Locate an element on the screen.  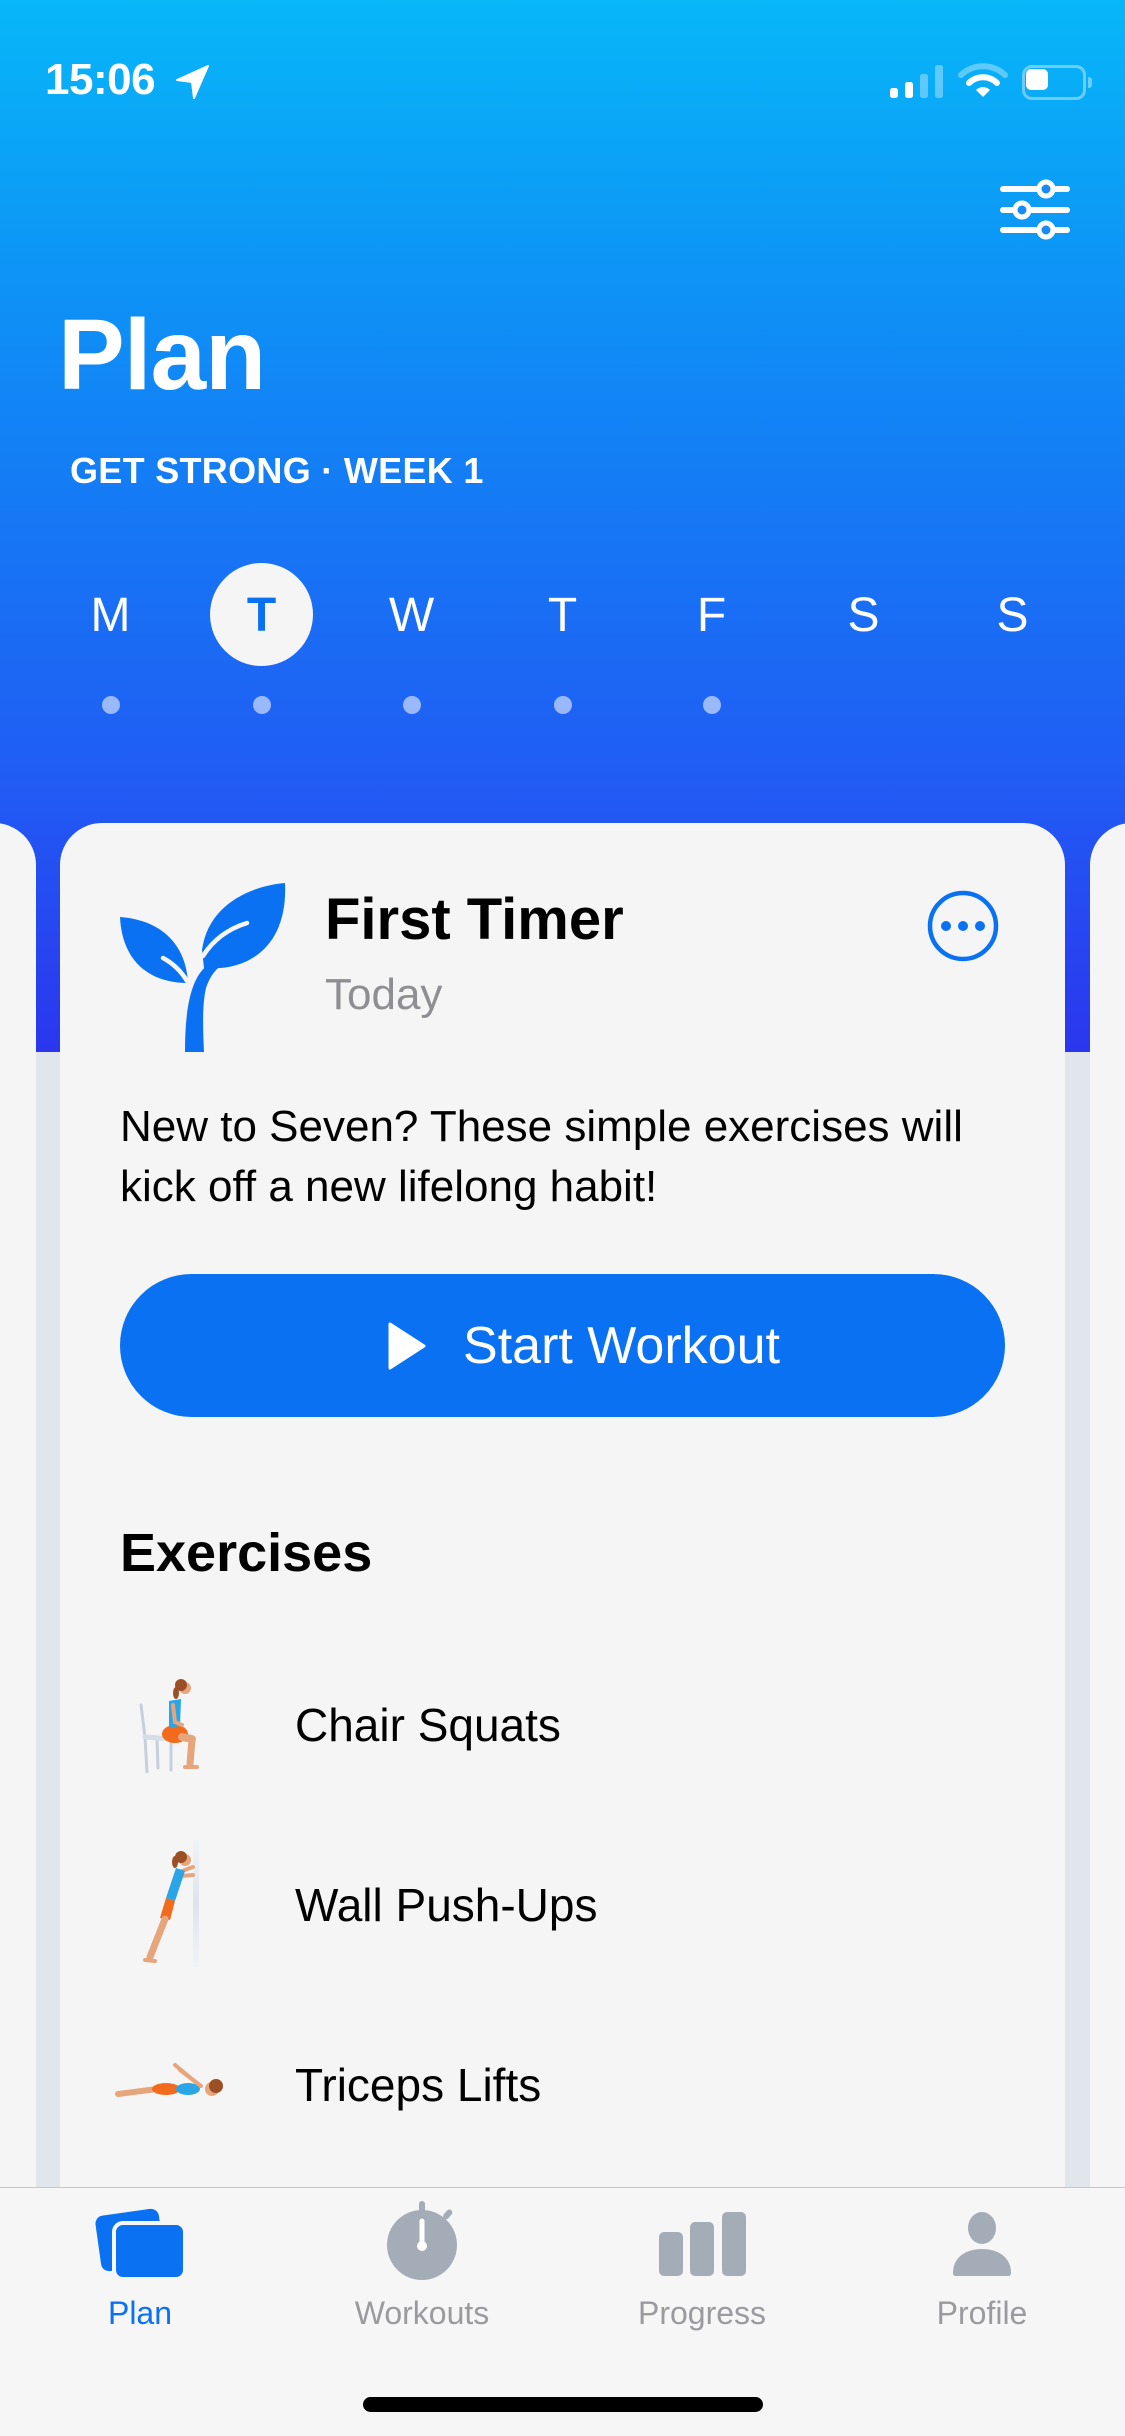
day-friday: F is located at coordinates (711, 614).